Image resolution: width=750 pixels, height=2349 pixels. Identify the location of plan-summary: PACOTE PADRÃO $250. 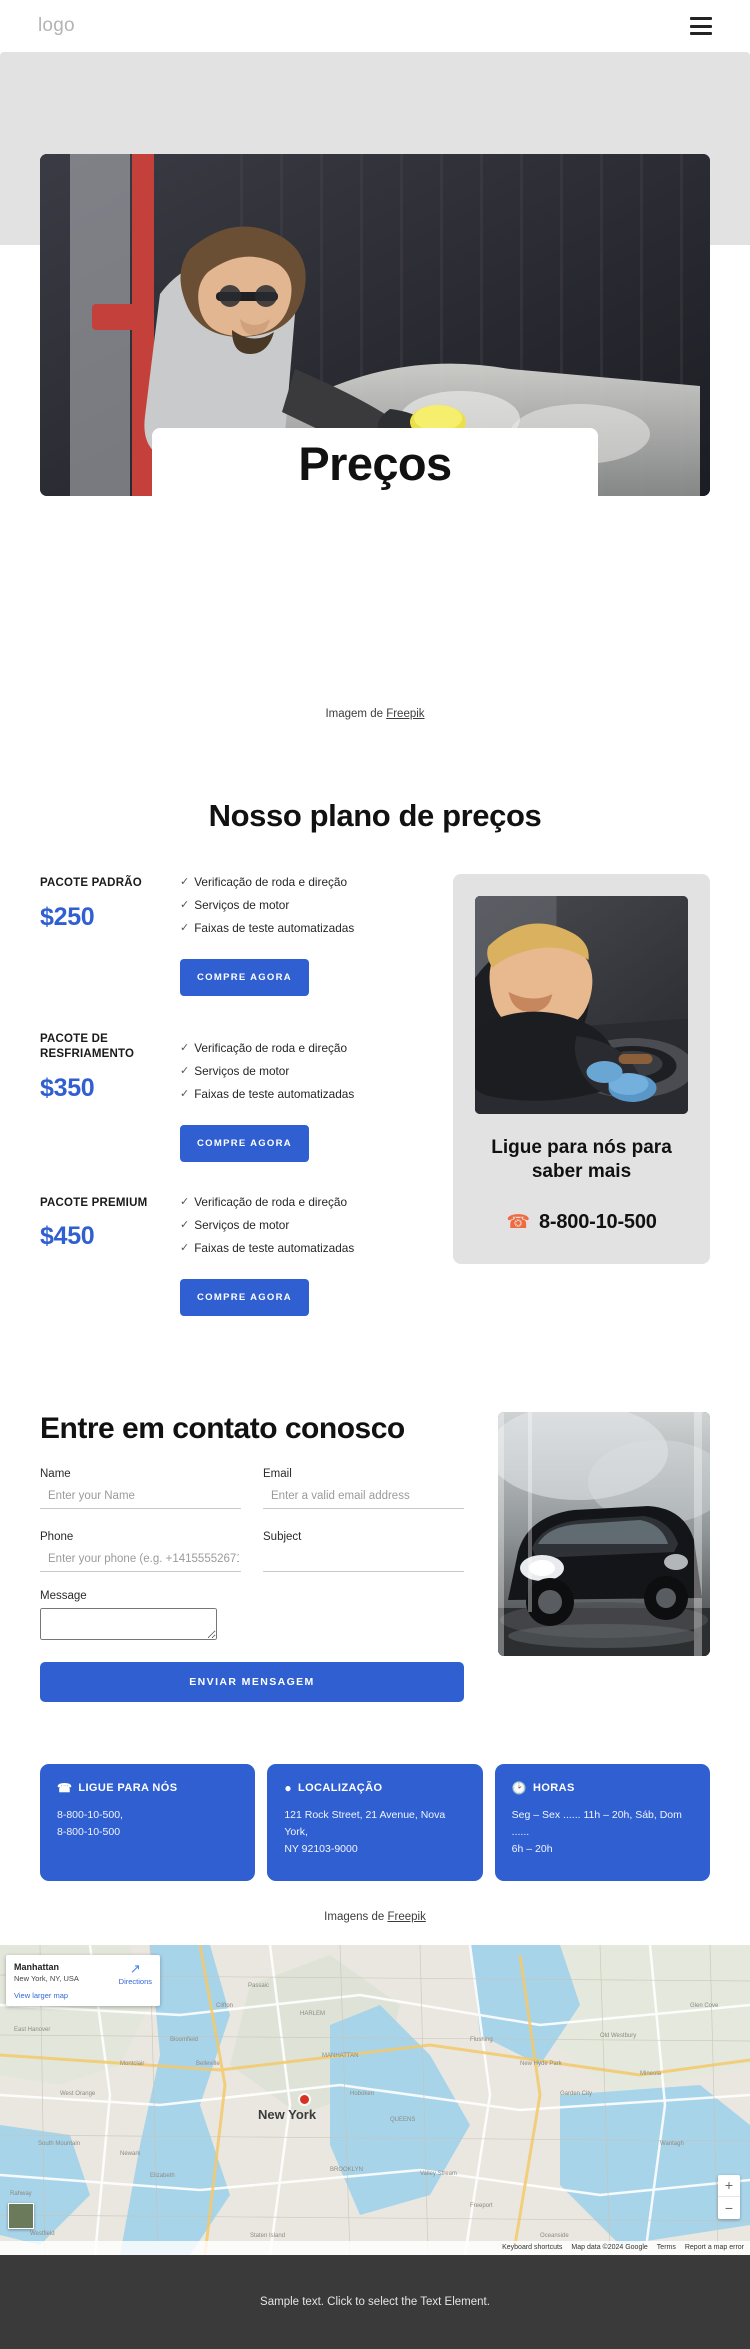
(110, 935).